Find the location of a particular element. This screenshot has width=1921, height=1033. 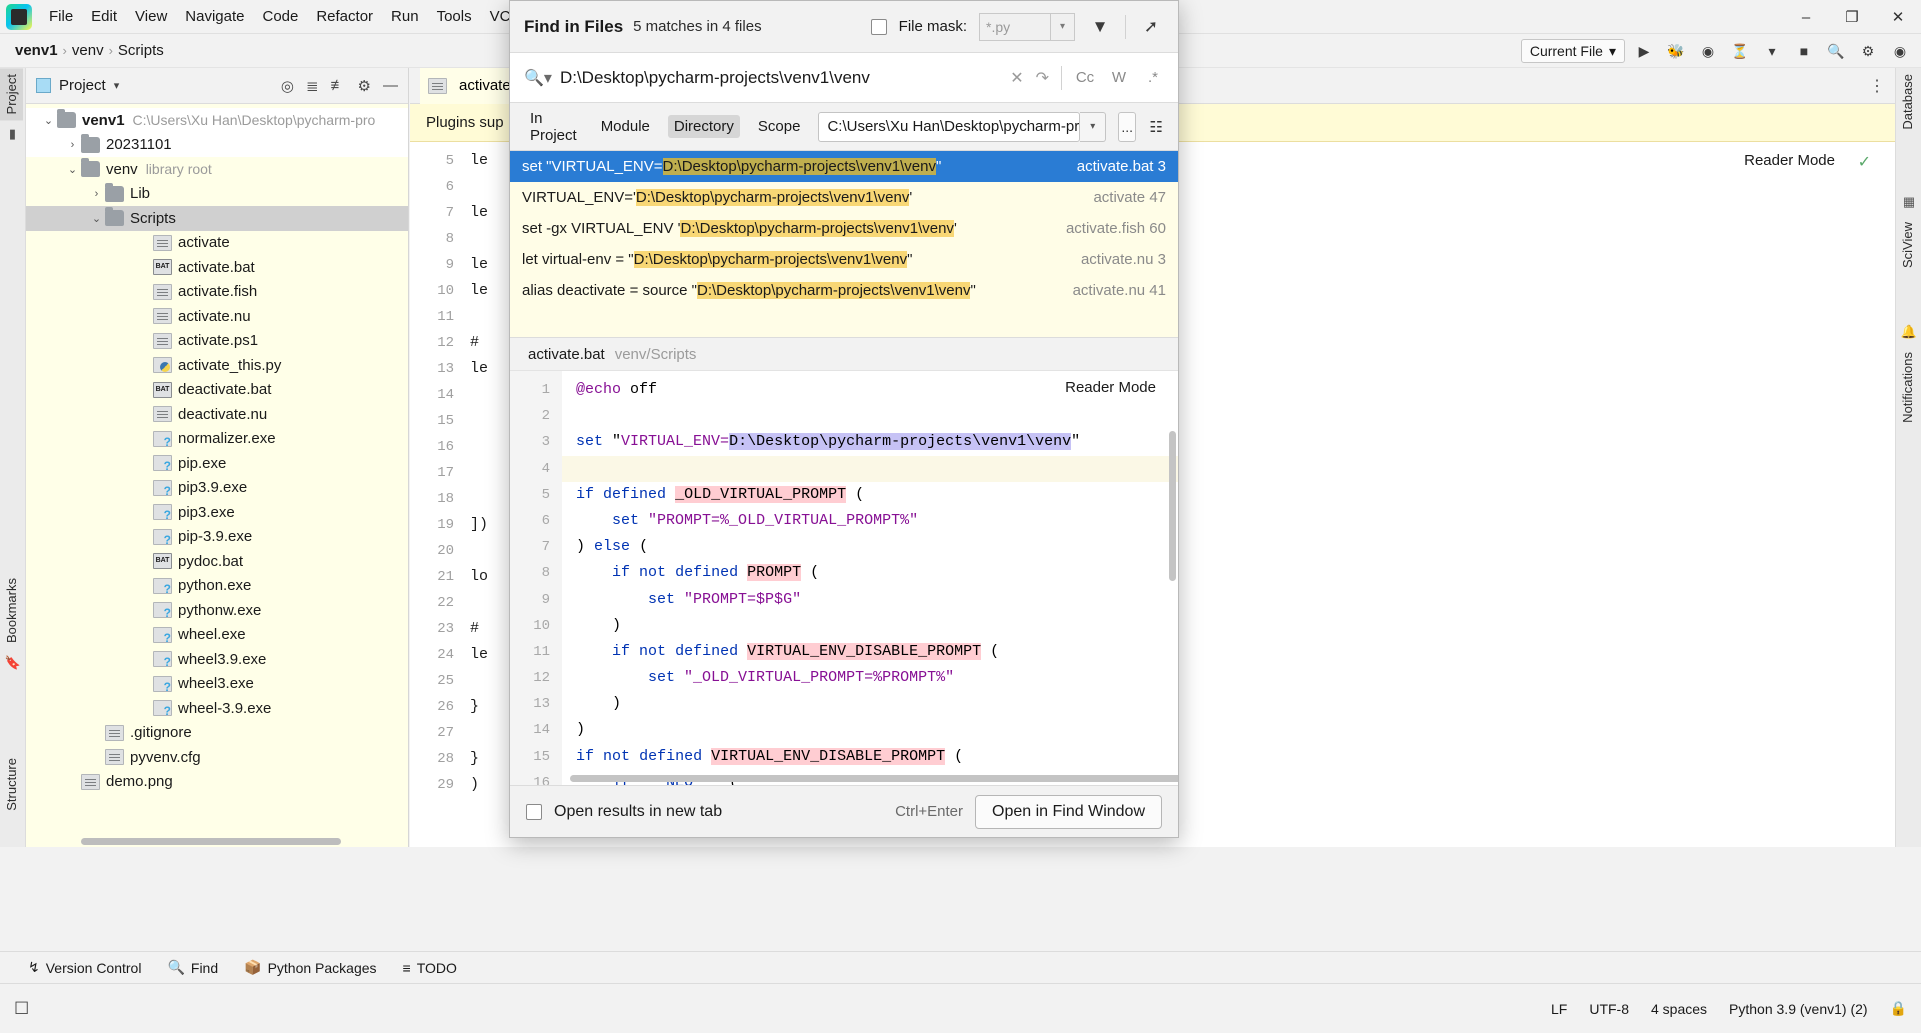

tool-todo: ≡ TODO is located at coordinates (430, 968).